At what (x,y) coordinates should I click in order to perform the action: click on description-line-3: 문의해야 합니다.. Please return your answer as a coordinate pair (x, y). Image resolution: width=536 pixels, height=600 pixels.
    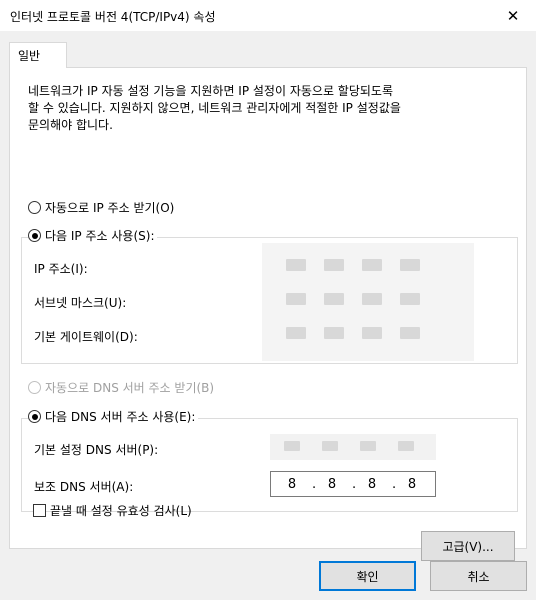
    Looking at the image, I should click on (70, 125).